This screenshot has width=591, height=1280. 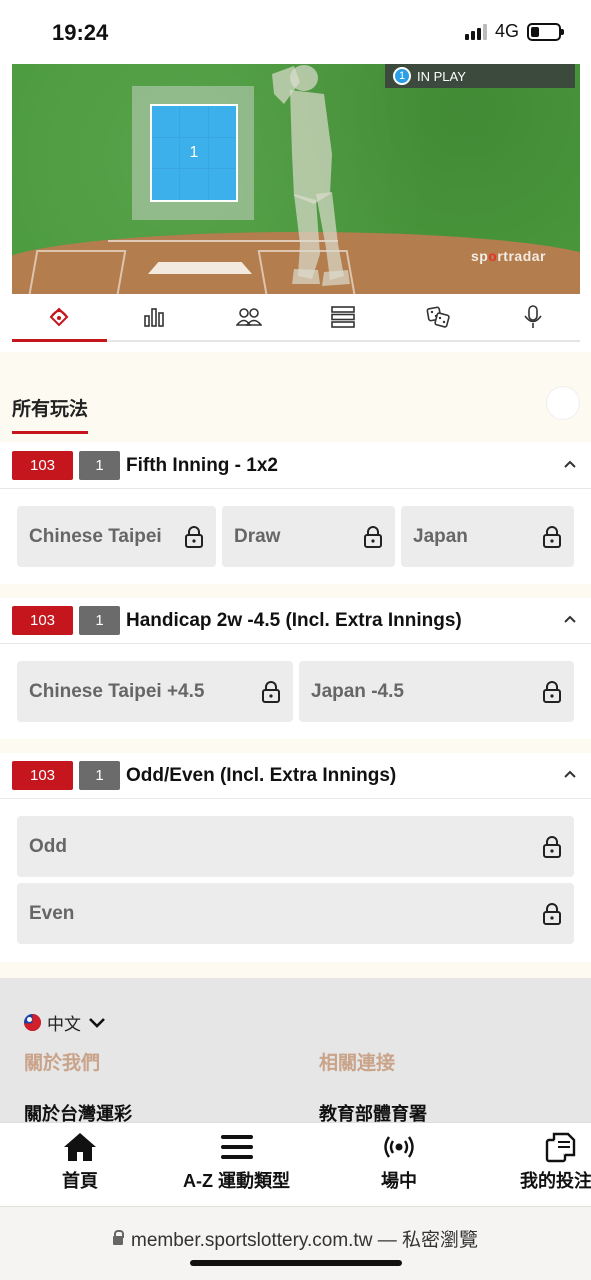 What do you see at coordinates (236, 1147) in the screenshot?
I see `menu-icon` at bounding box center [236, 1147].